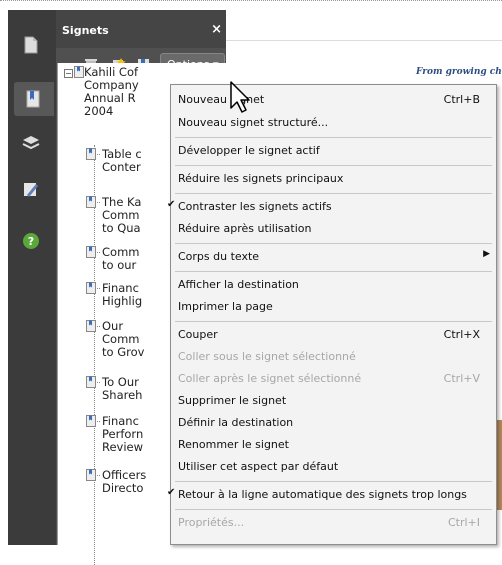 This screenshot has height=565, width=502. Describe the element at coordinates (123, 434) in the screenshot. I see `tree-bookmark-label: Financ Perforn Review` at that location.